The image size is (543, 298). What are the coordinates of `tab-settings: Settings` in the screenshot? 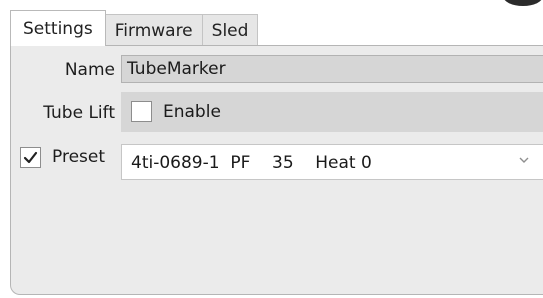 It's located at (58, 28).